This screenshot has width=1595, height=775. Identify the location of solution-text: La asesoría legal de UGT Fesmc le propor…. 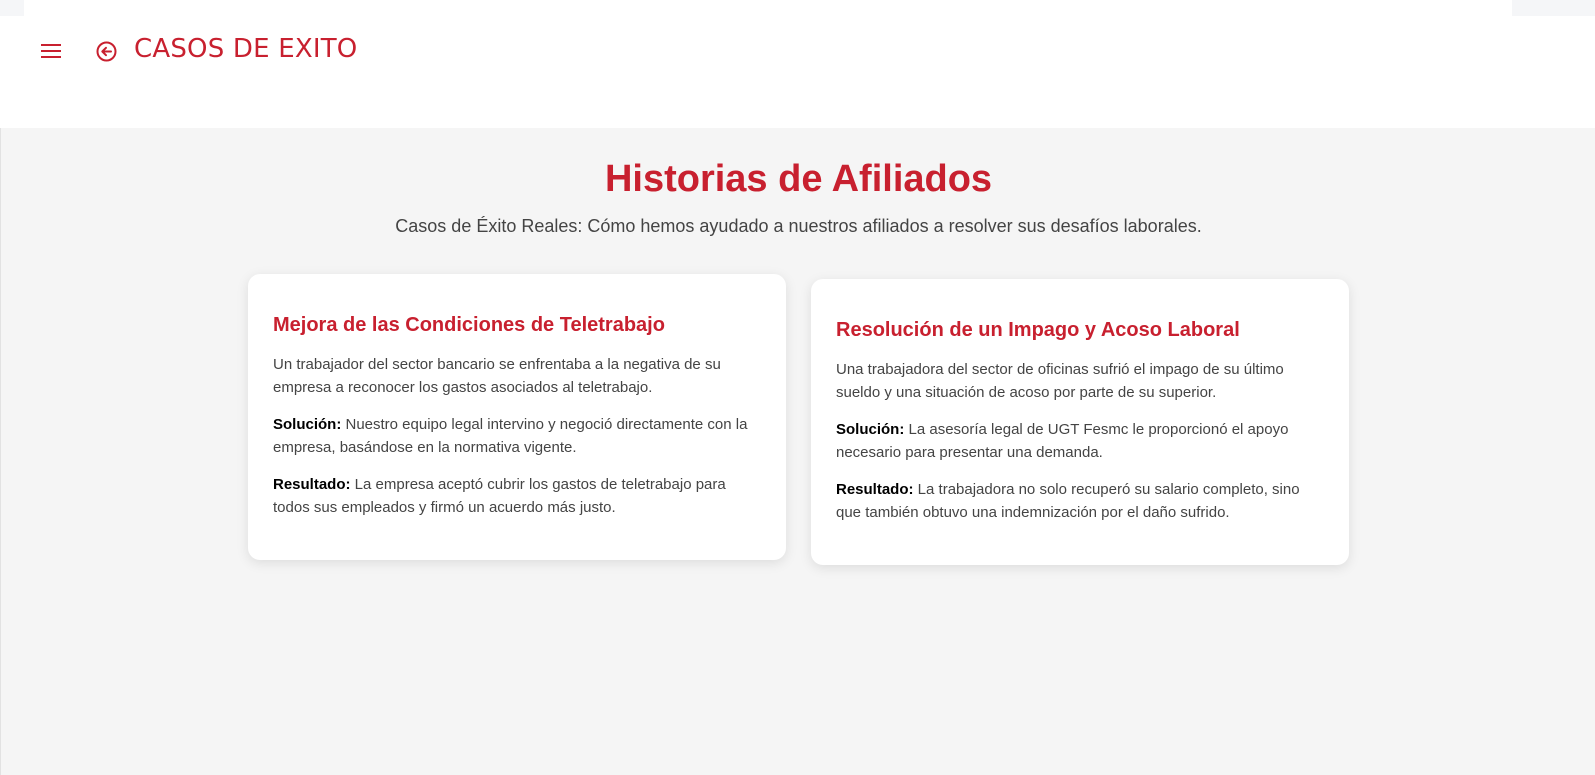
(1062, 441).